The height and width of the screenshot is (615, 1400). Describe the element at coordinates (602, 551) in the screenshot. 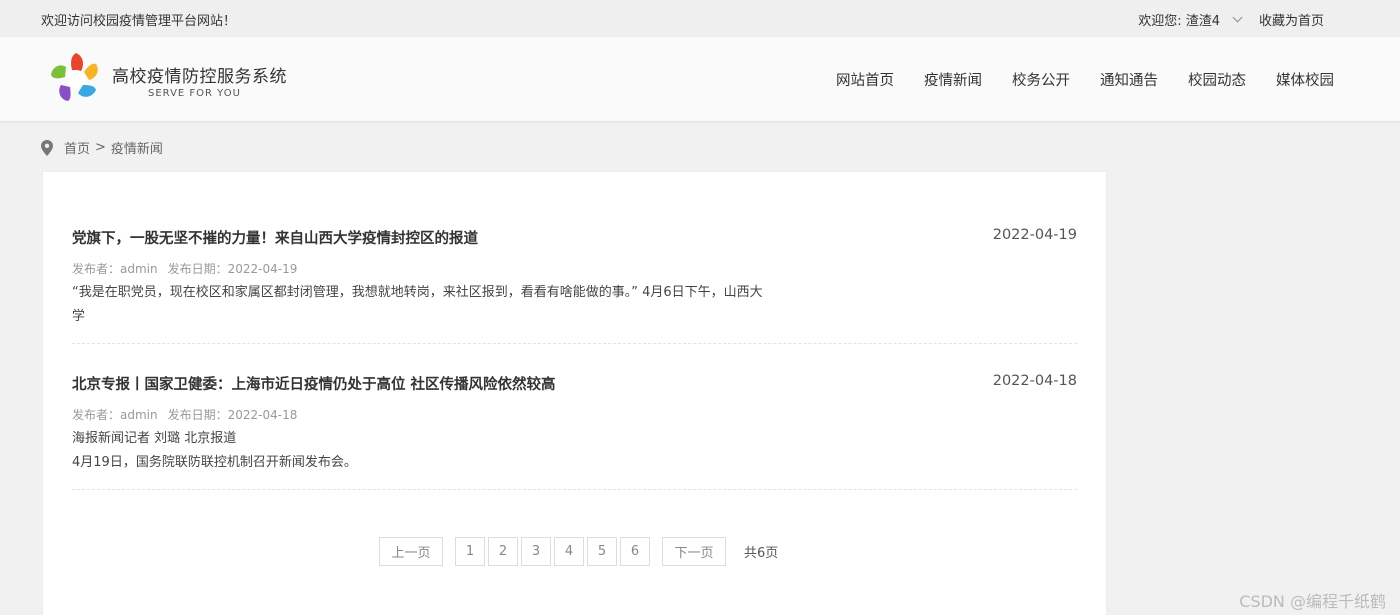

I see `page-button-5: 5` at that location.